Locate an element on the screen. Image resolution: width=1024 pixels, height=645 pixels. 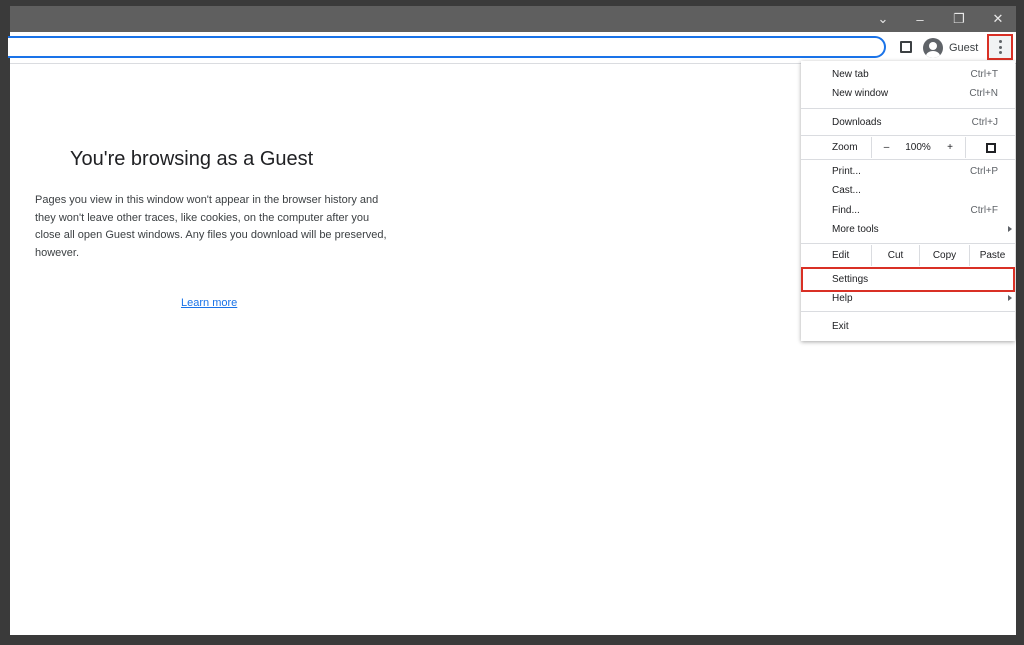
menu-item-new-window: New window Ctrl+N is located at coordinates (908, 93).